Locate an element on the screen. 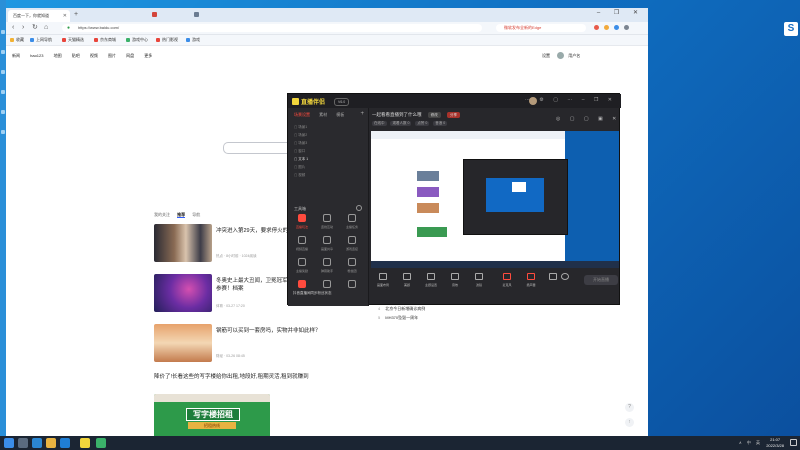 This screenshot has height=450, width=800. back-to-top-button: ↑ is located at coordinates (629, 422).